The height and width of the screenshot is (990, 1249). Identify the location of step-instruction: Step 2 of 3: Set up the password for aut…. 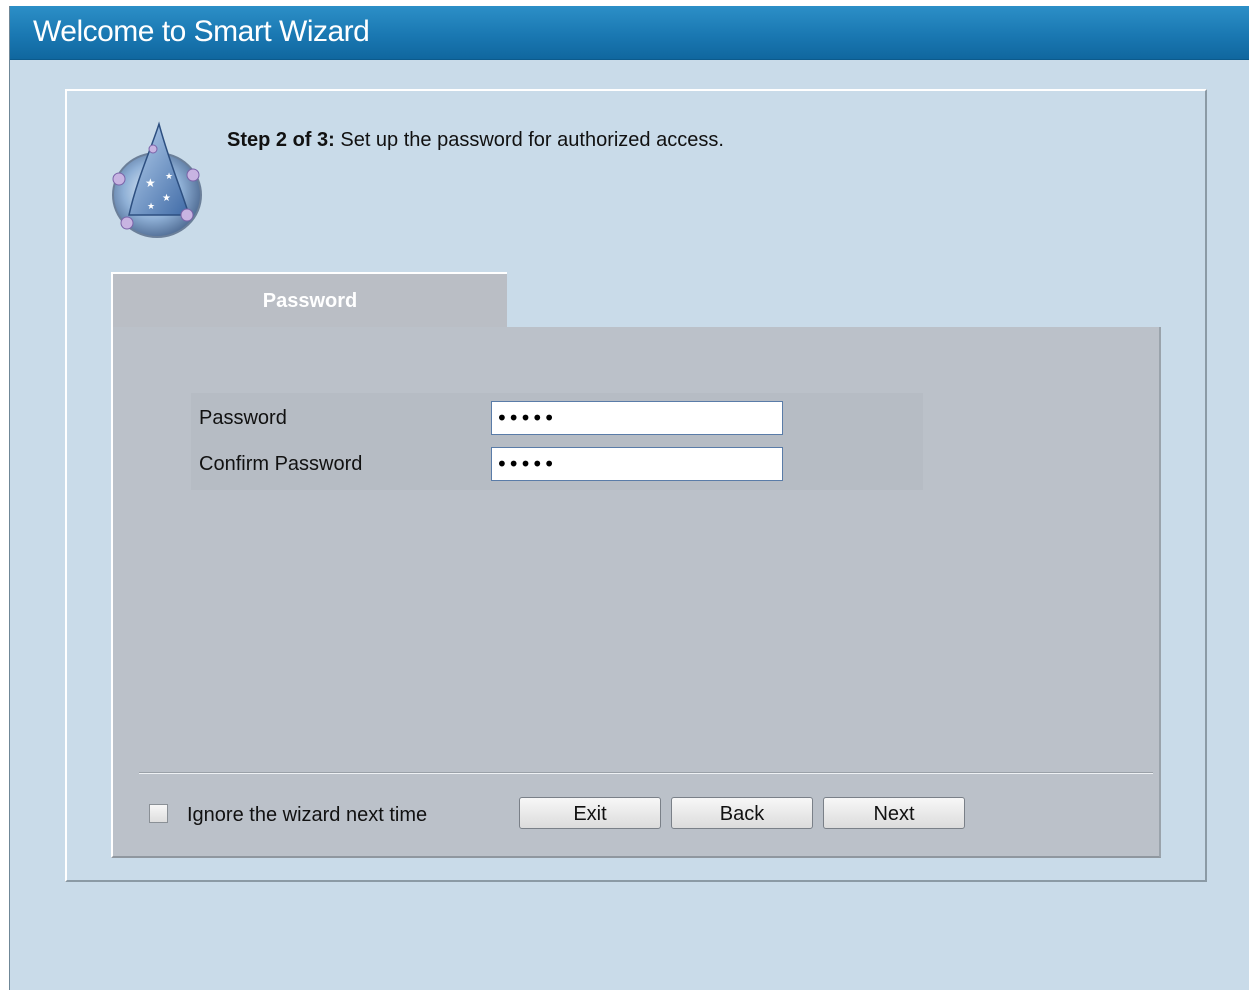
(475, 140).